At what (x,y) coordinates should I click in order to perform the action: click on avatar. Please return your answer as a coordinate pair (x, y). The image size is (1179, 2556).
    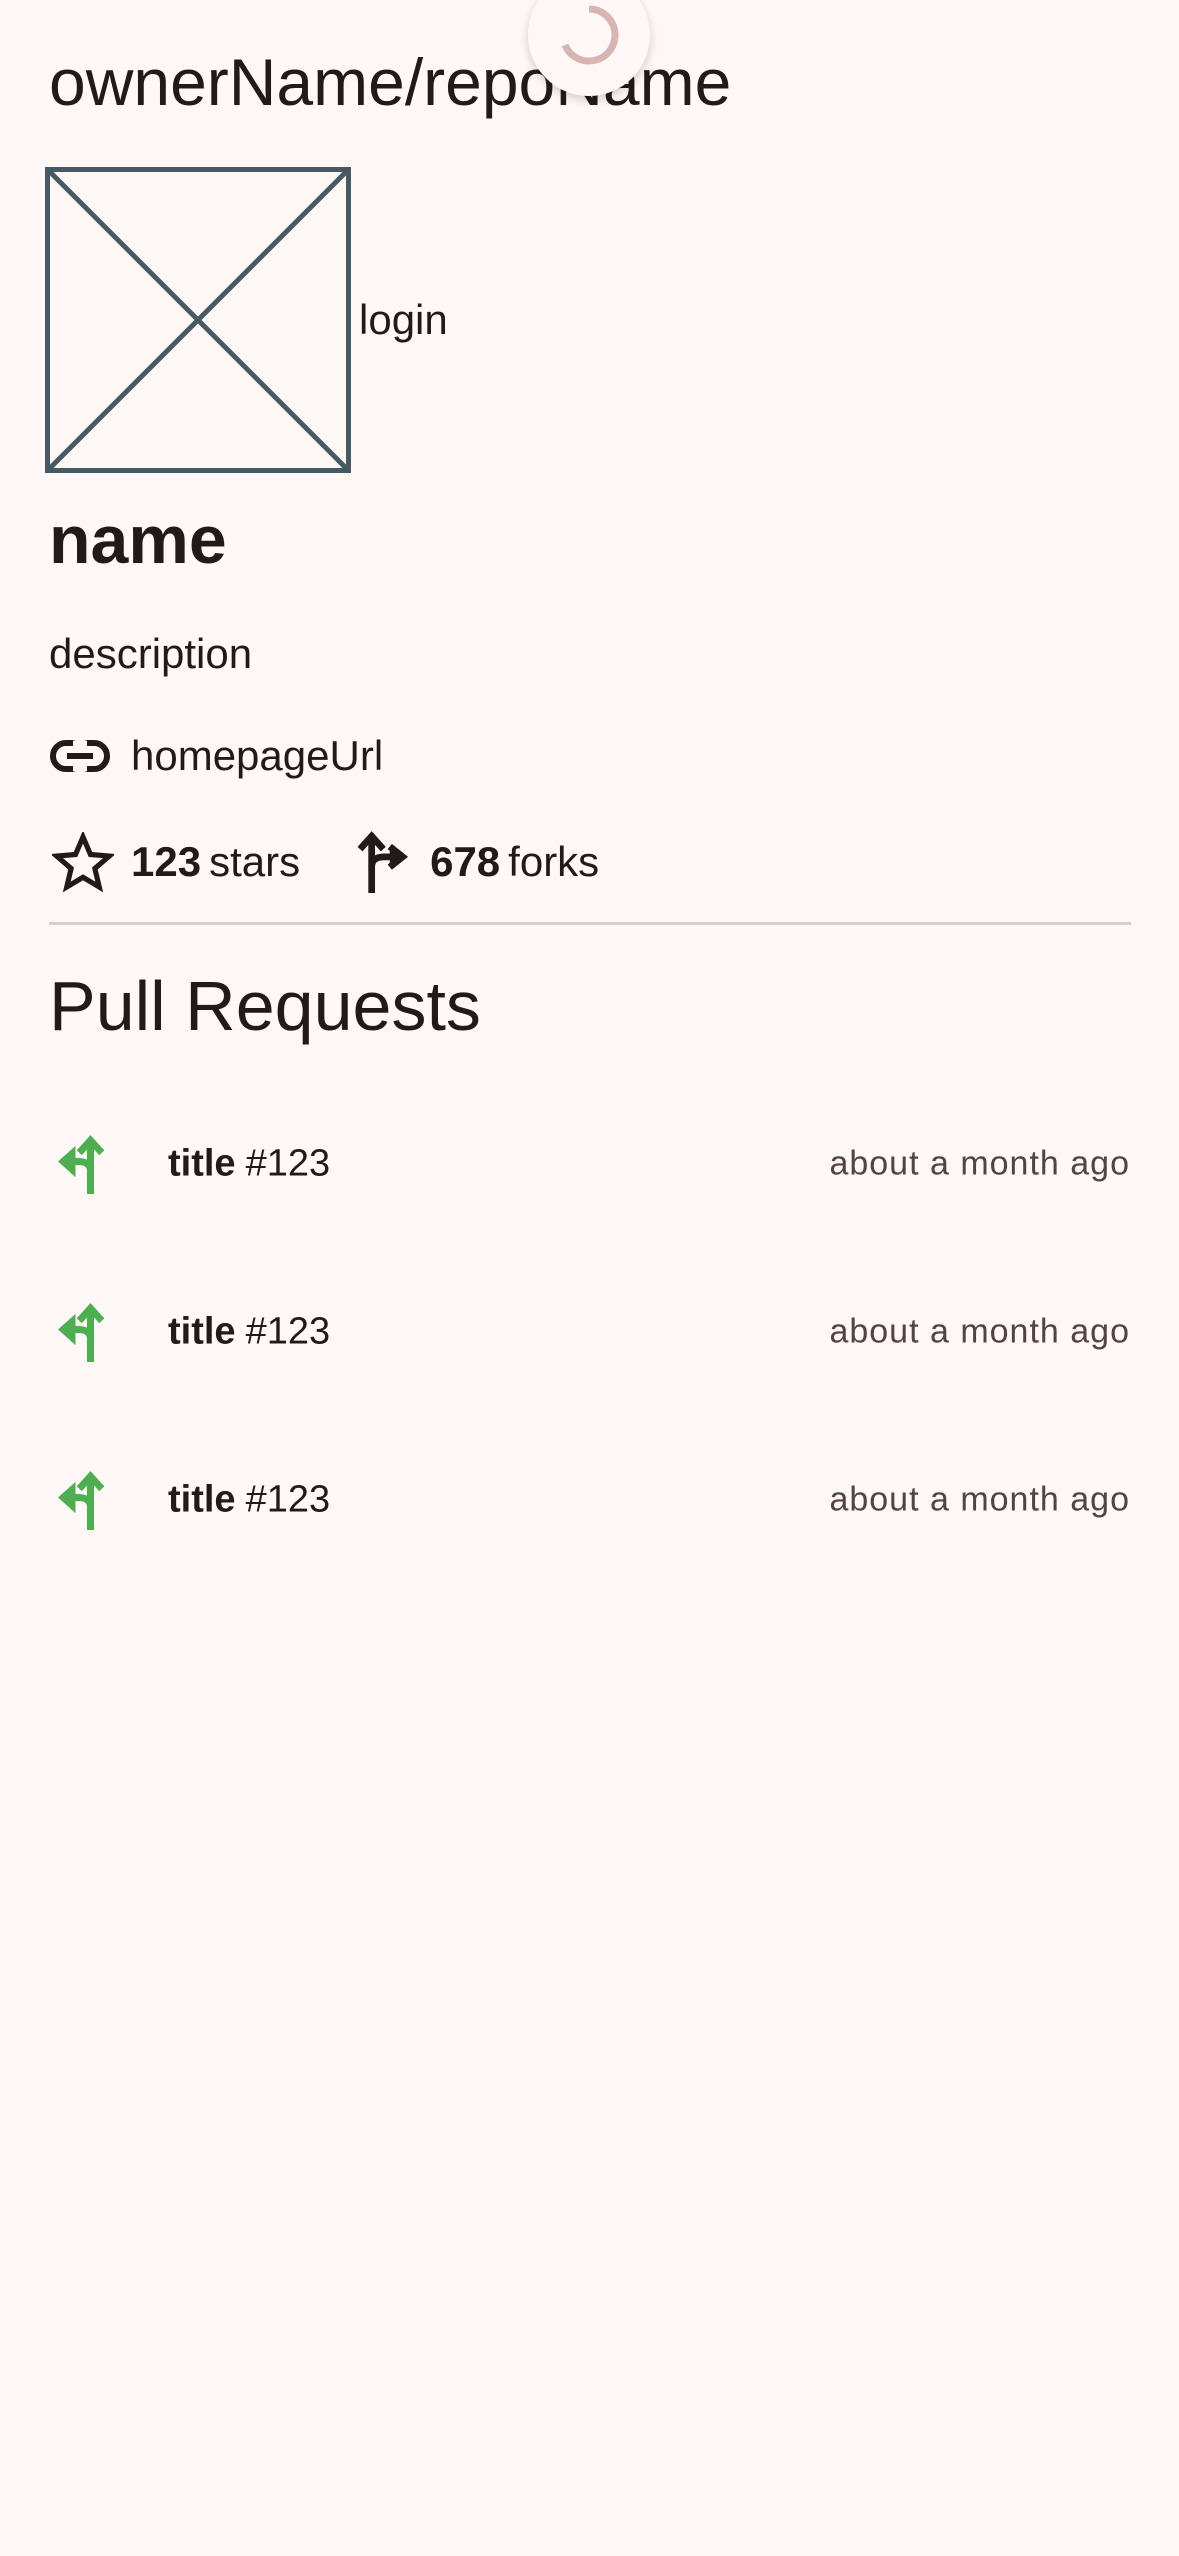
    Looking at the image, I should click on (198, 320).